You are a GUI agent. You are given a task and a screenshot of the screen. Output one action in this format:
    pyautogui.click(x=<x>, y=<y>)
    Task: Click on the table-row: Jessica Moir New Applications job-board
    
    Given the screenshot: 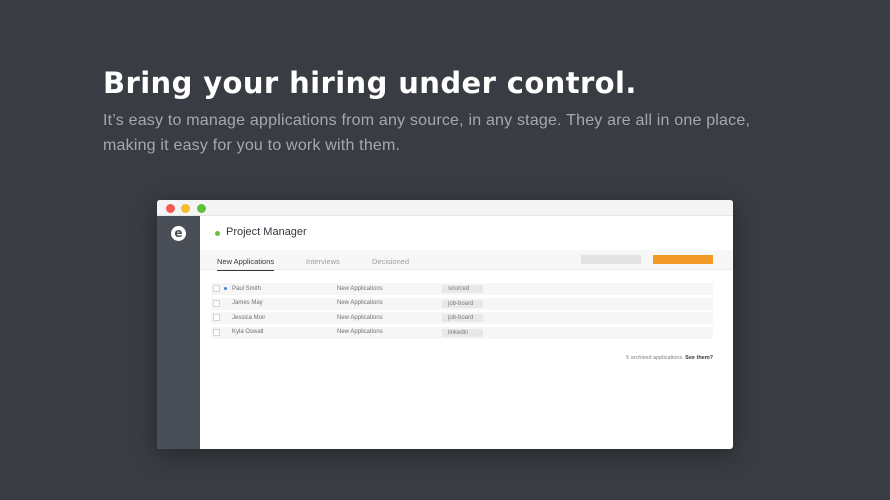 What is the action you would take?
    pyautogui.click(x=462, y=318)
    